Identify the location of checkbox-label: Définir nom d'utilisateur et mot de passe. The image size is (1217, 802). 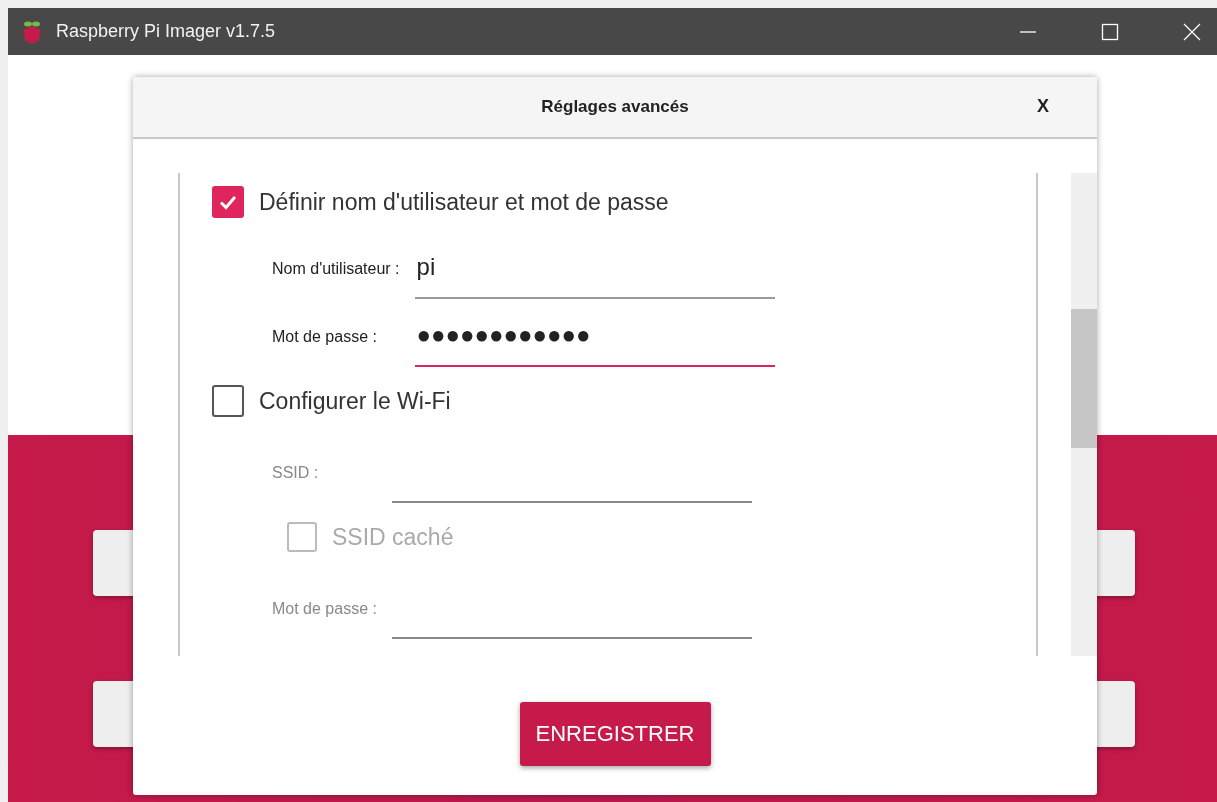
(464, 202).